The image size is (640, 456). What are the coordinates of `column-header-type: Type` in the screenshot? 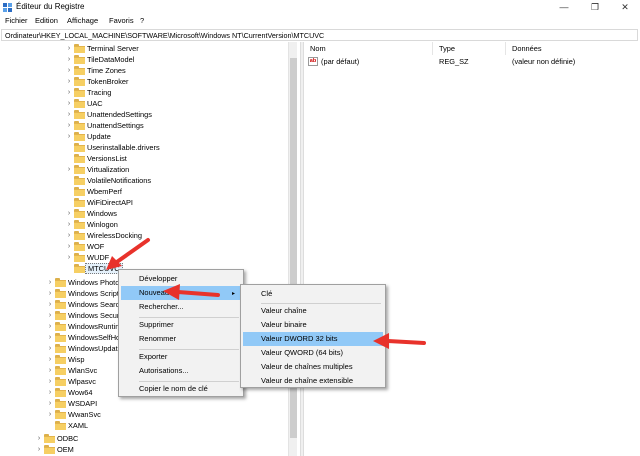 It's located at (447, 48).